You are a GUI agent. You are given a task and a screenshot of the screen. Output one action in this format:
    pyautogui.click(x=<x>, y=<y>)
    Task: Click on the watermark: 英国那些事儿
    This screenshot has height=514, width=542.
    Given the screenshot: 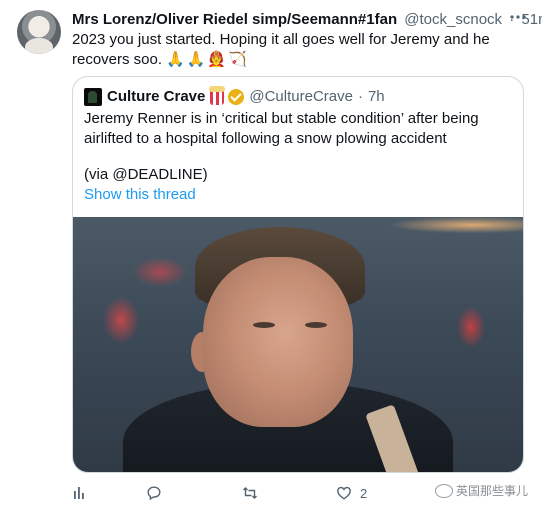 What is the action you would take?
    pyautogui.click(x=481, y=490)
    